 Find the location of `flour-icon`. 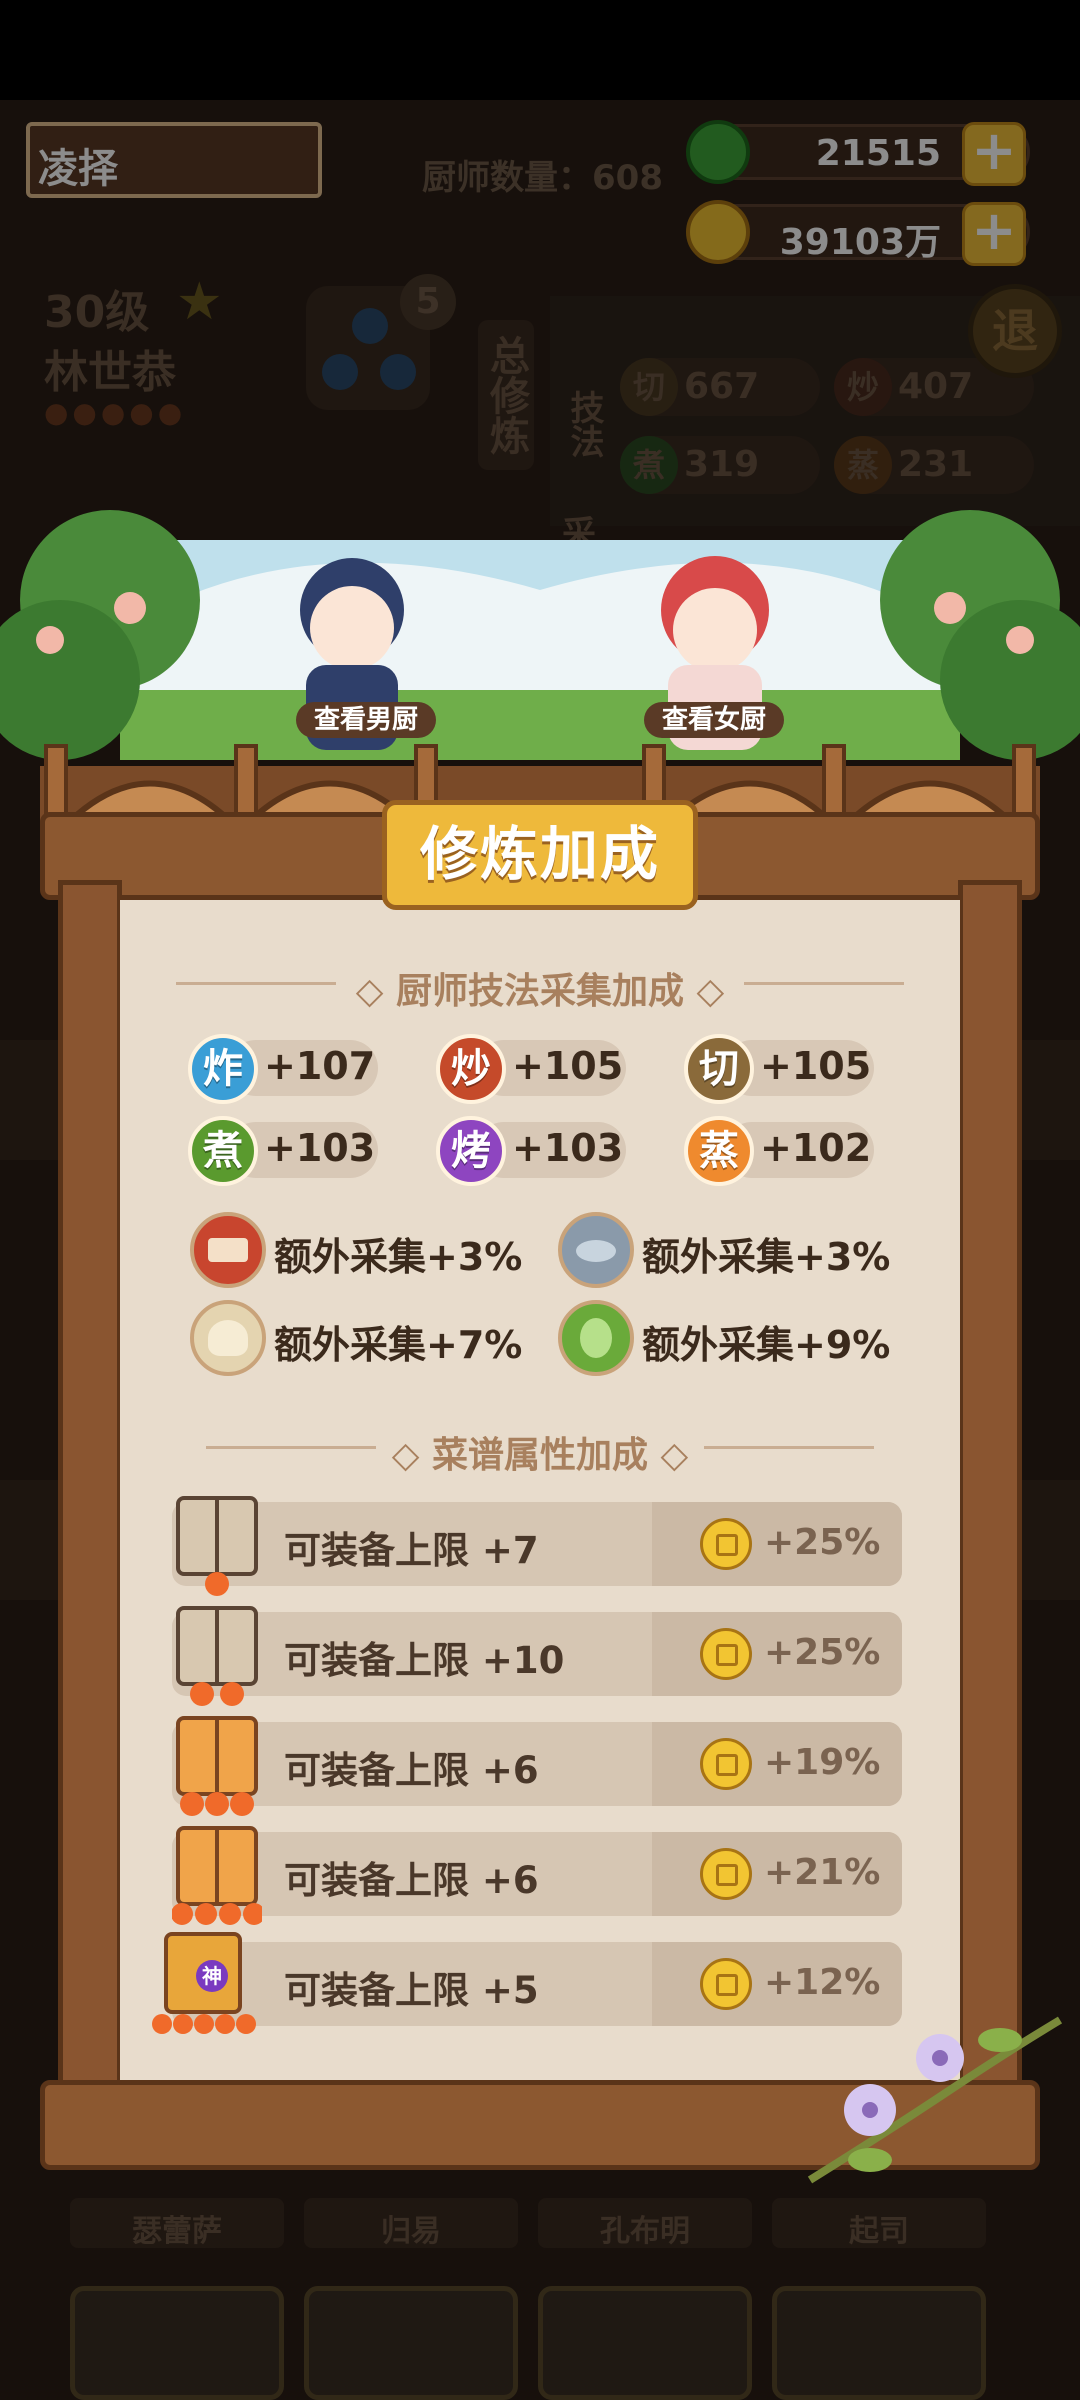

flour-icon is located at coordinates (228, 1338).